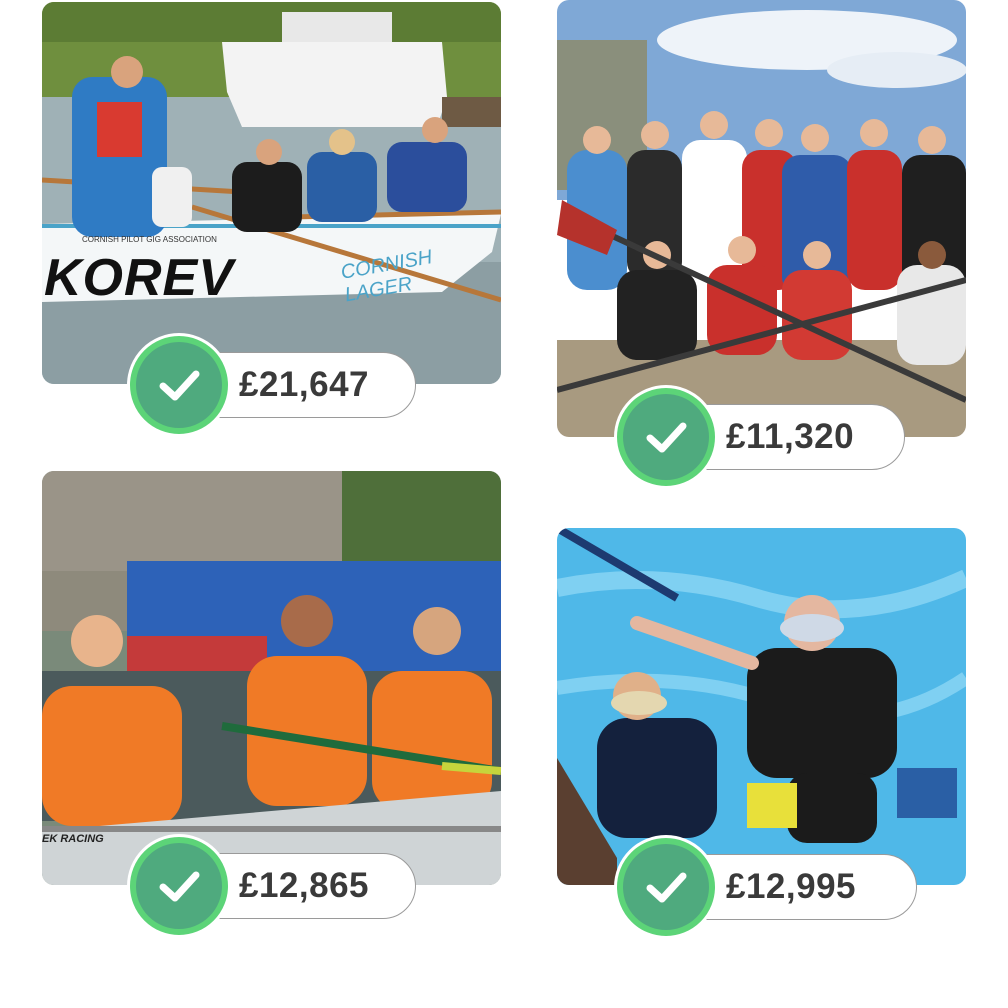 This screenshot has width=1008, height=1008. I want to click on amount-badge: £21,647, so click(275, 385).